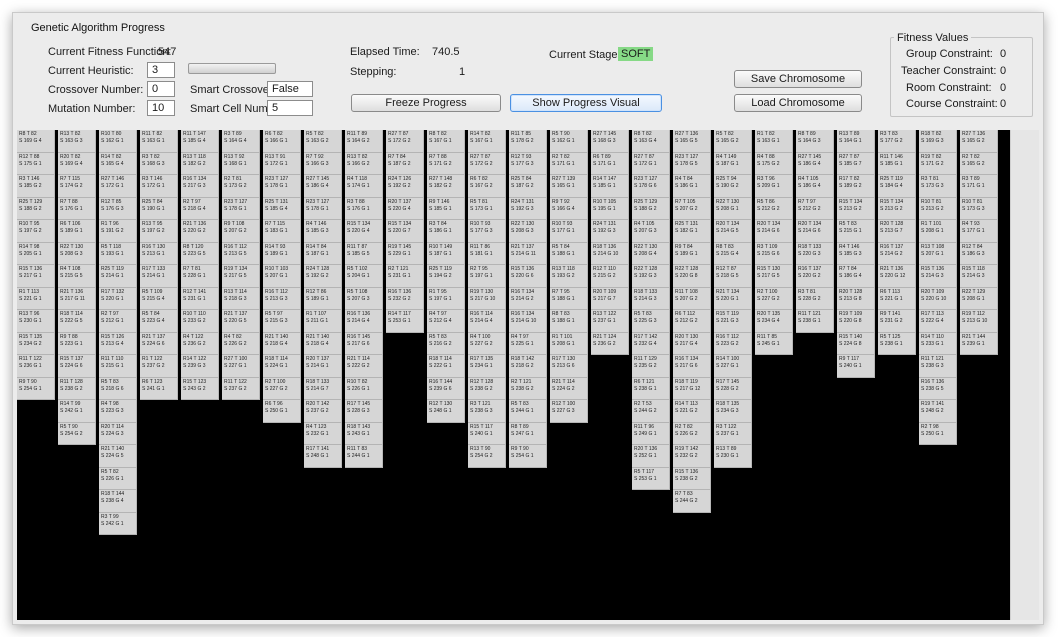  What do you see at coordinates (897, 208) in the screenshot?
I see `timetable-cell: R15 T 134 S 213 G 2` at bounding box center [897, 208].